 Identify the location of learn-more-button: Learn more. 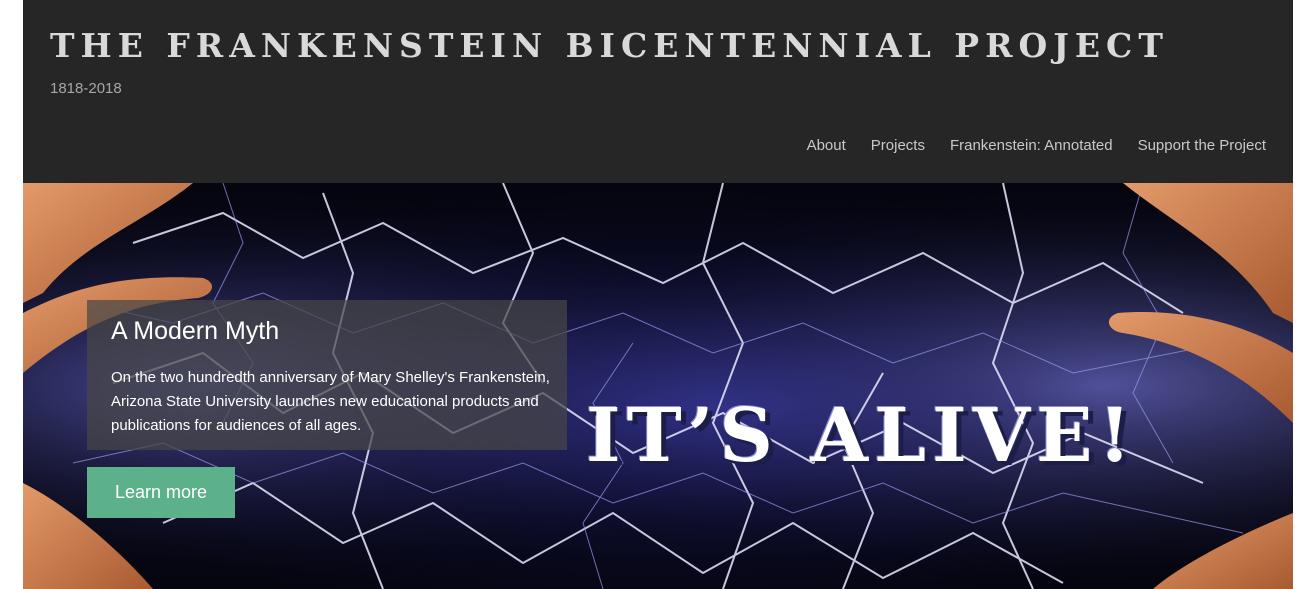
(161, 492).